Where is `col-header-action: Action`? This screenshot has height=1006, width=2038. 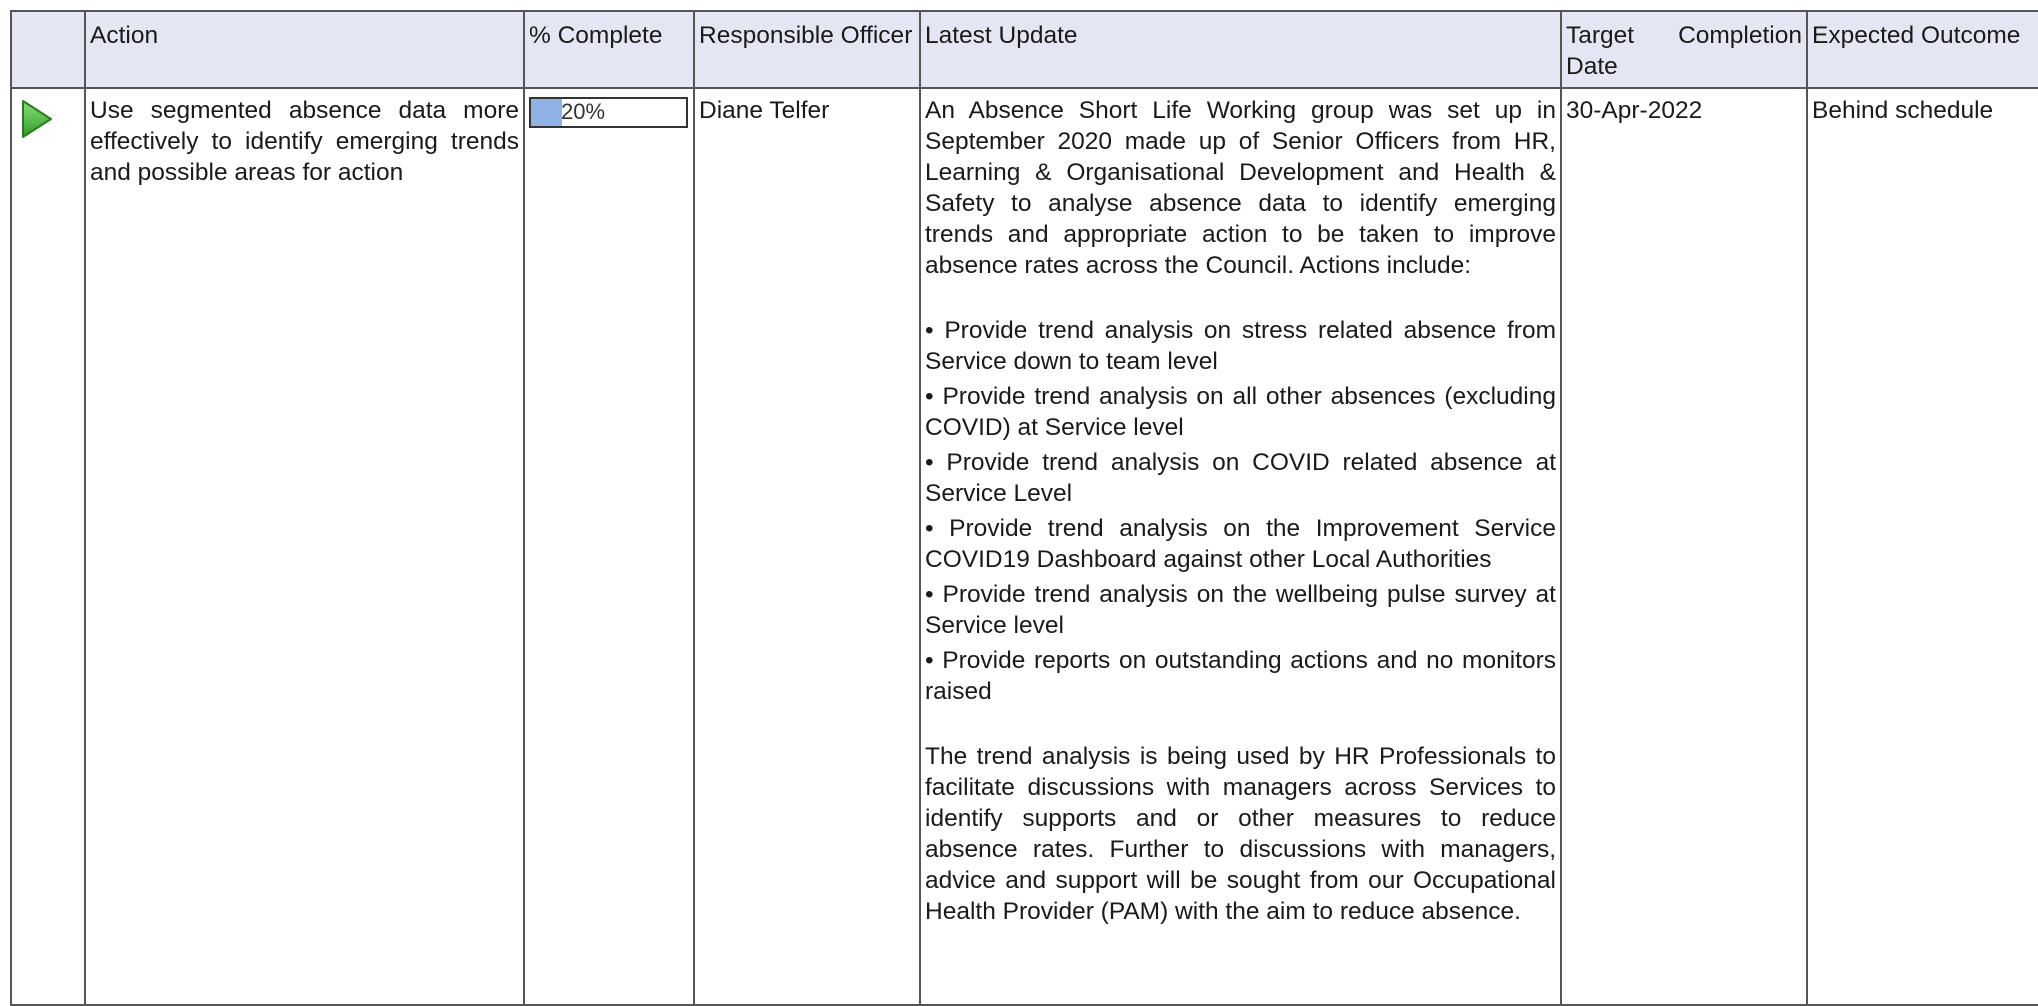 col-header-action: Action is located at coordinates (304, 49).